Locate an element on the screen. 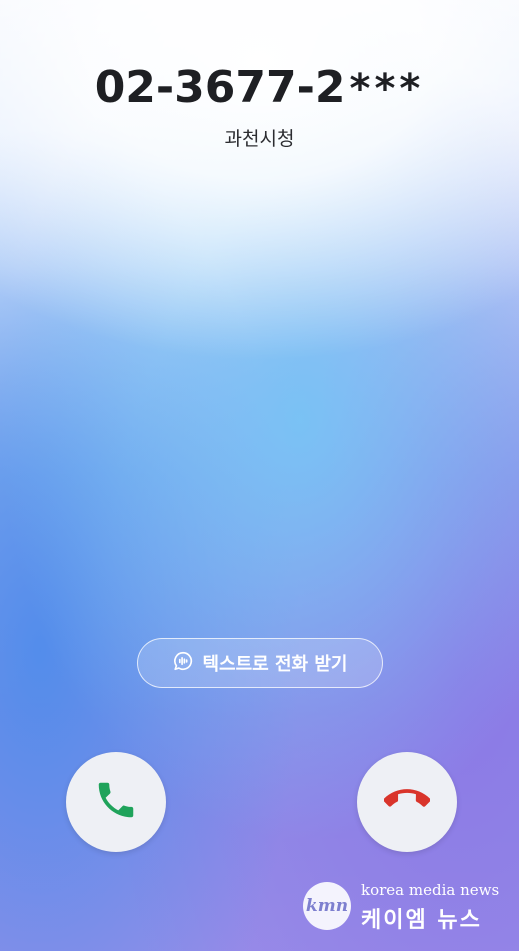 The image size is (519, 951). phone-accept-icon is located at coordinates (116, 802).